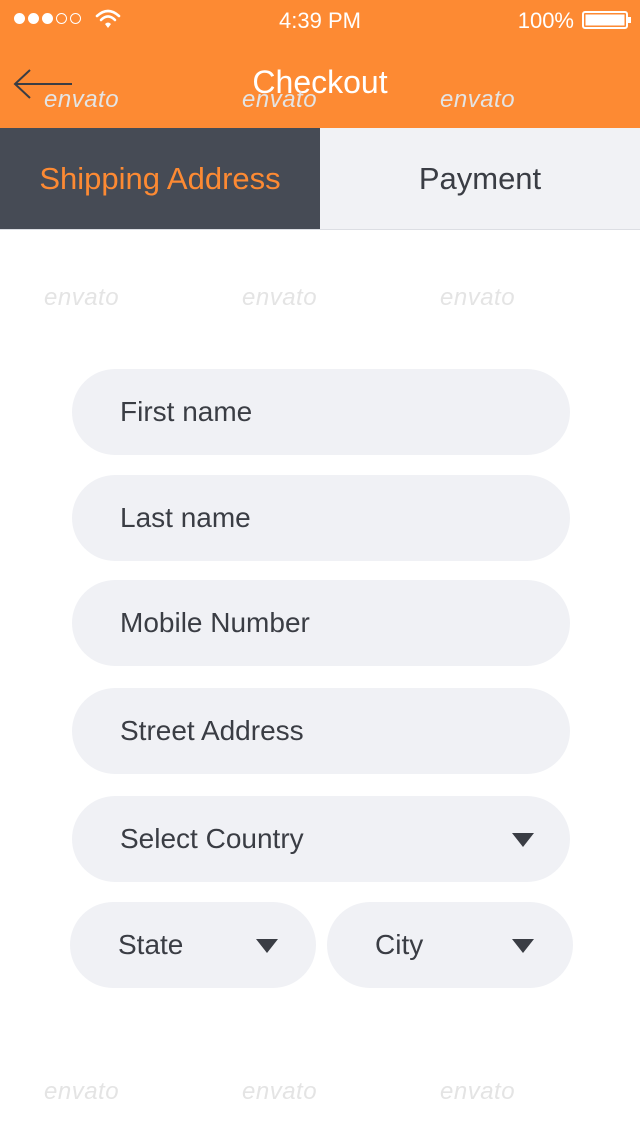 The image size is (640, 1136). Describe the element at coordinates (399, 944) in the screenshot. I see `city-select-label: City` at that location.